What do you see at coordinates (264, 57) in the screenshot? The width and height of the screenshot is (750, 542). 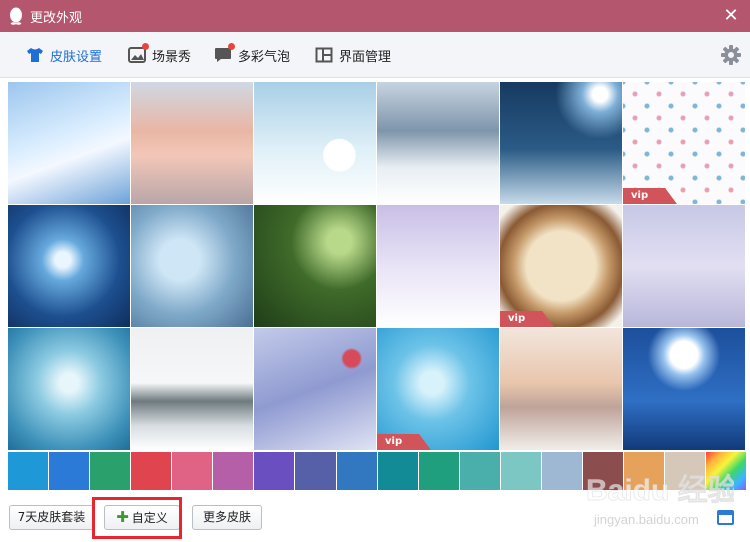 I see `tab-label: 多彩气泡` at bounding box center [264, 57].